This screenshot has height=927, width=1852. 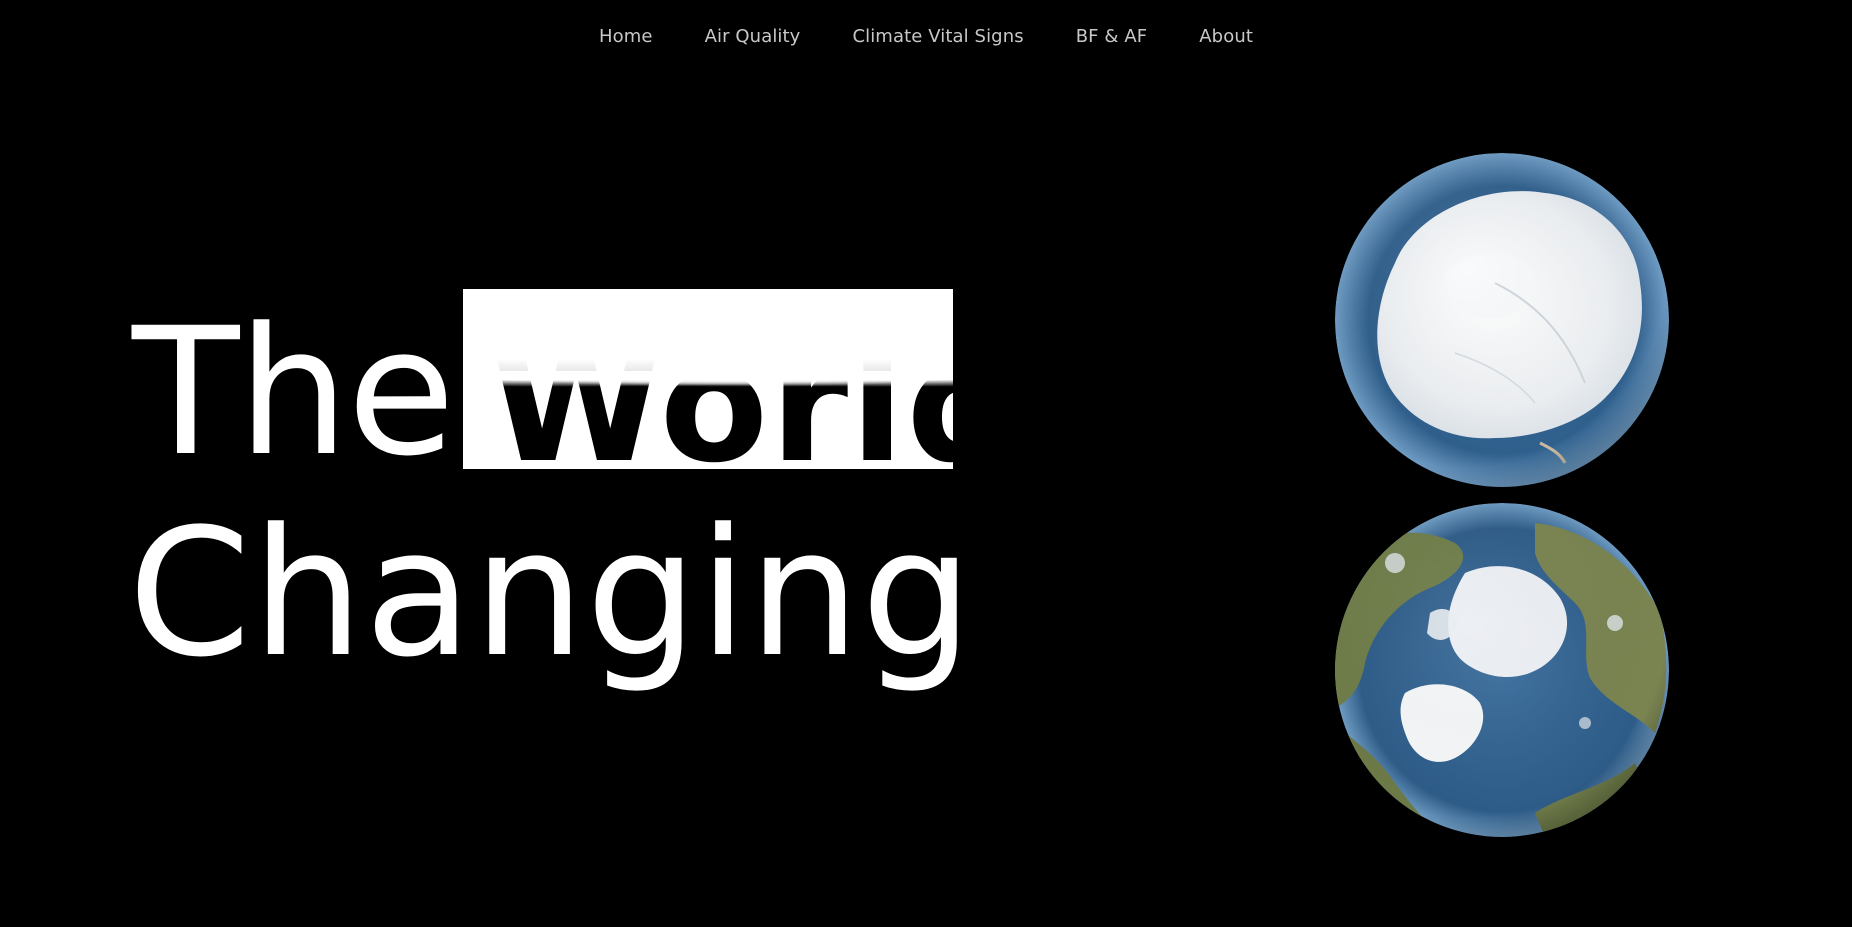 I want to click on nav-about: About, so click(x=1226, y=36).